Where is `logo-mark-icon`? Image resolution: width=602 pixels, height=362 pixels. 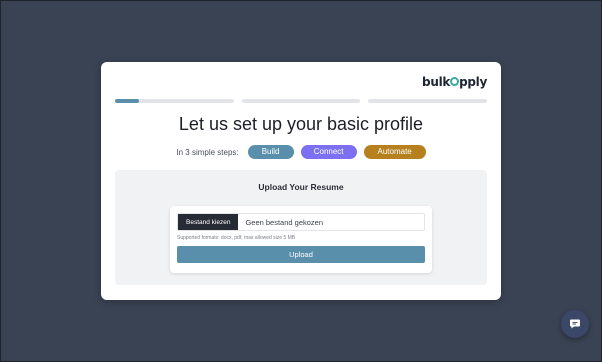
logo-mark-icon is located at coordinates (455, 81).